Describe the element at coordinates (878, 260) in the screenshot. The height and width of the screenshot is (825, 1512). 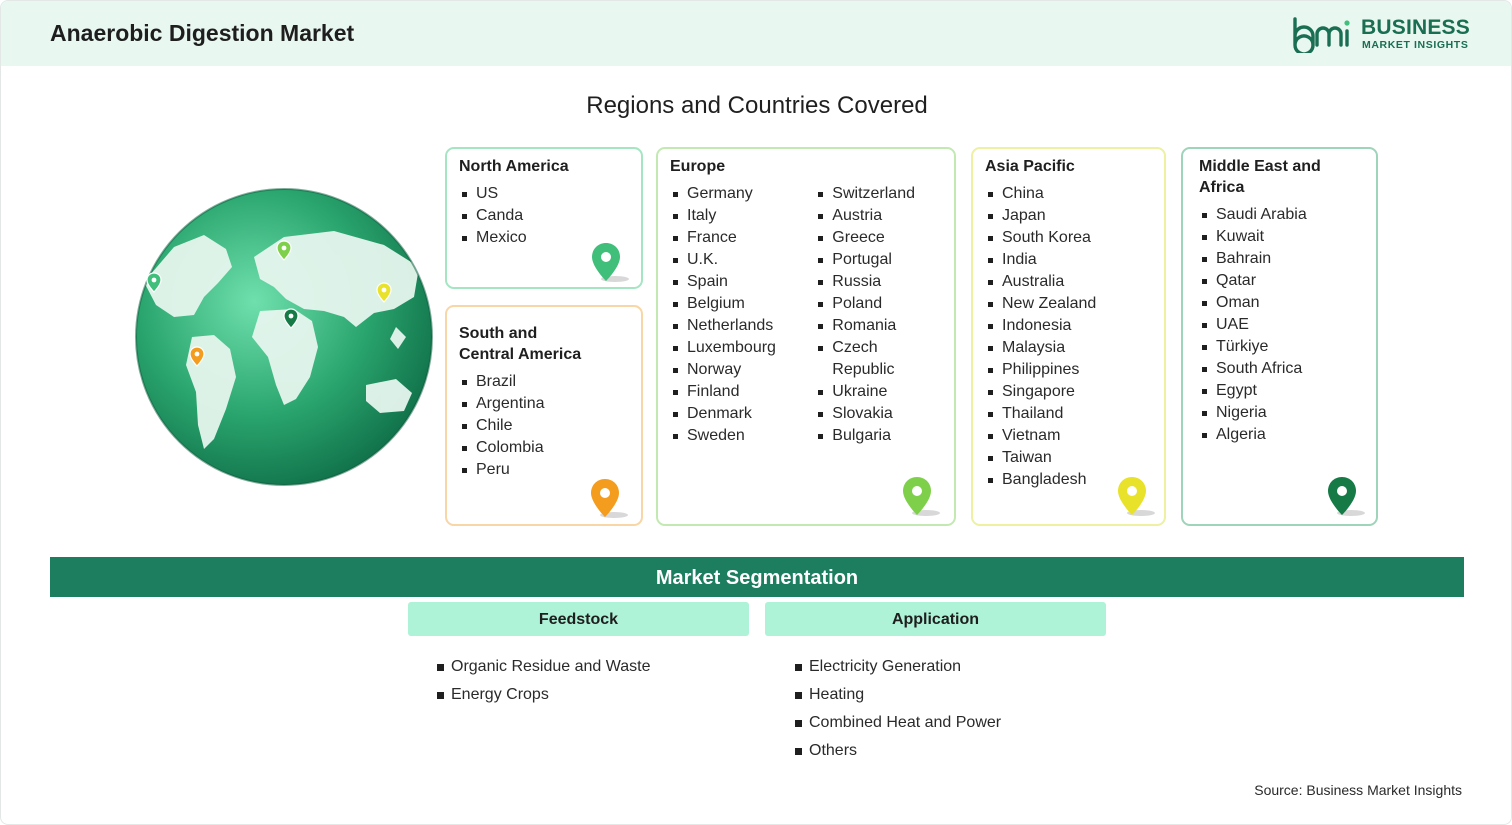
I see `country-item: Portugal` at that location.